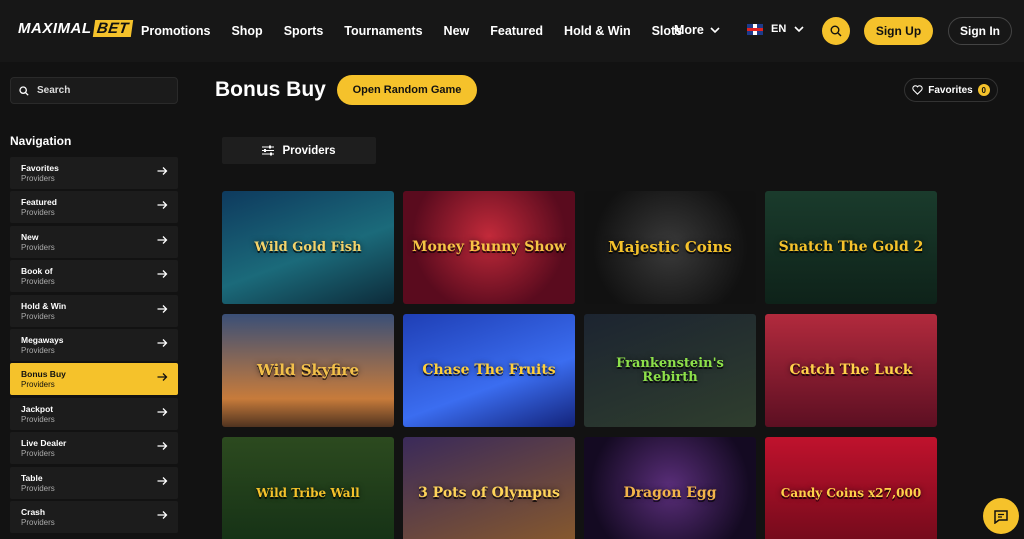  What do you see at coordinates (94, 448) in the screenshot?
I see `sidebar-item-live-dealer: Live Dealer Providers` at bounding box center [94, 448].